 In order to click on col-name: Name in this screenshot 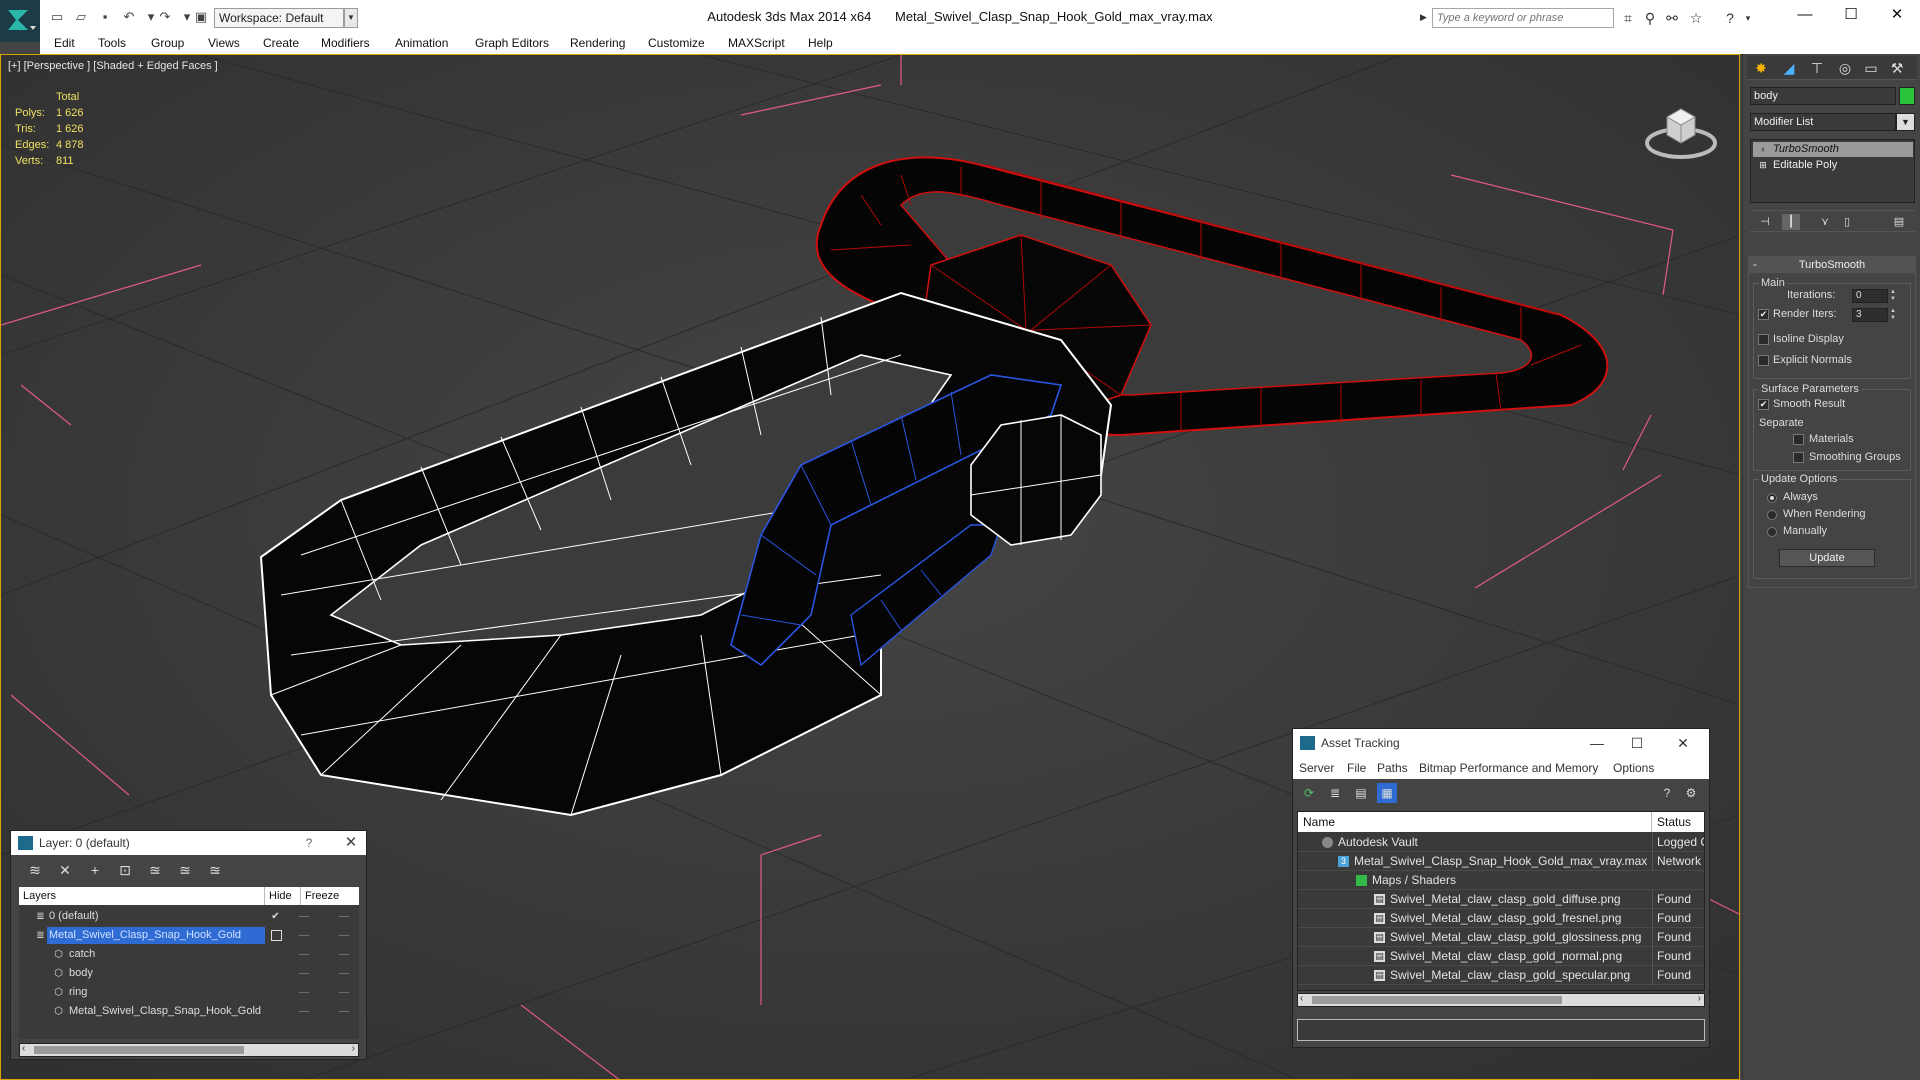, I will do `click(1475, 822)`.